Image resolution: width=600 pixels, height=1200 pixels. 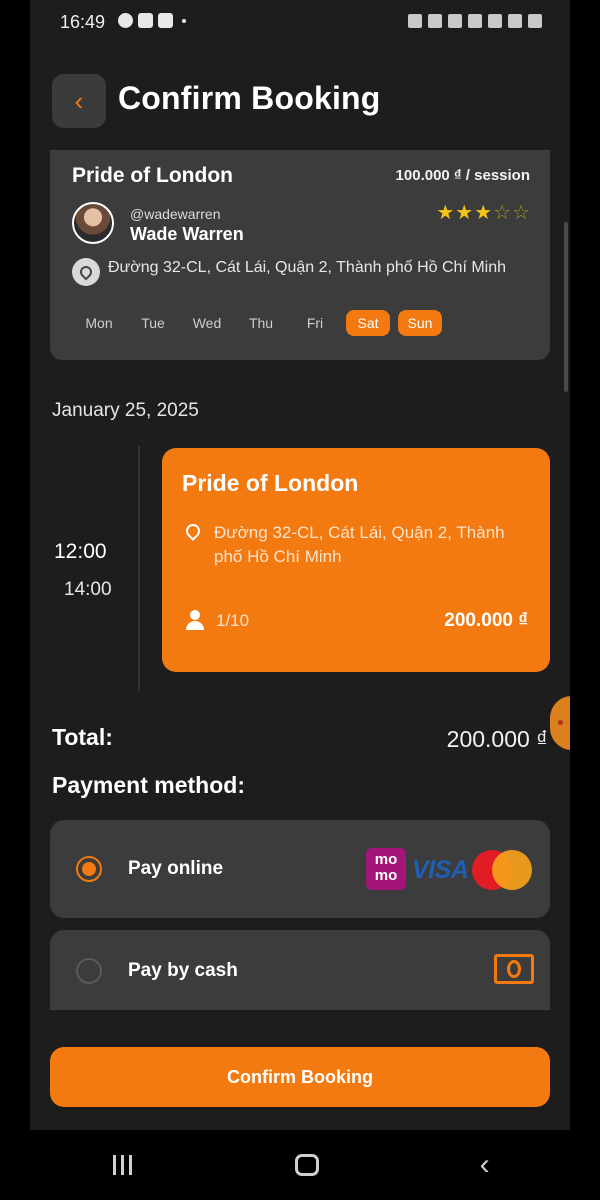 I want to click on pitch-price: 100.000 ₫ / session, so click(x=462, y=175).